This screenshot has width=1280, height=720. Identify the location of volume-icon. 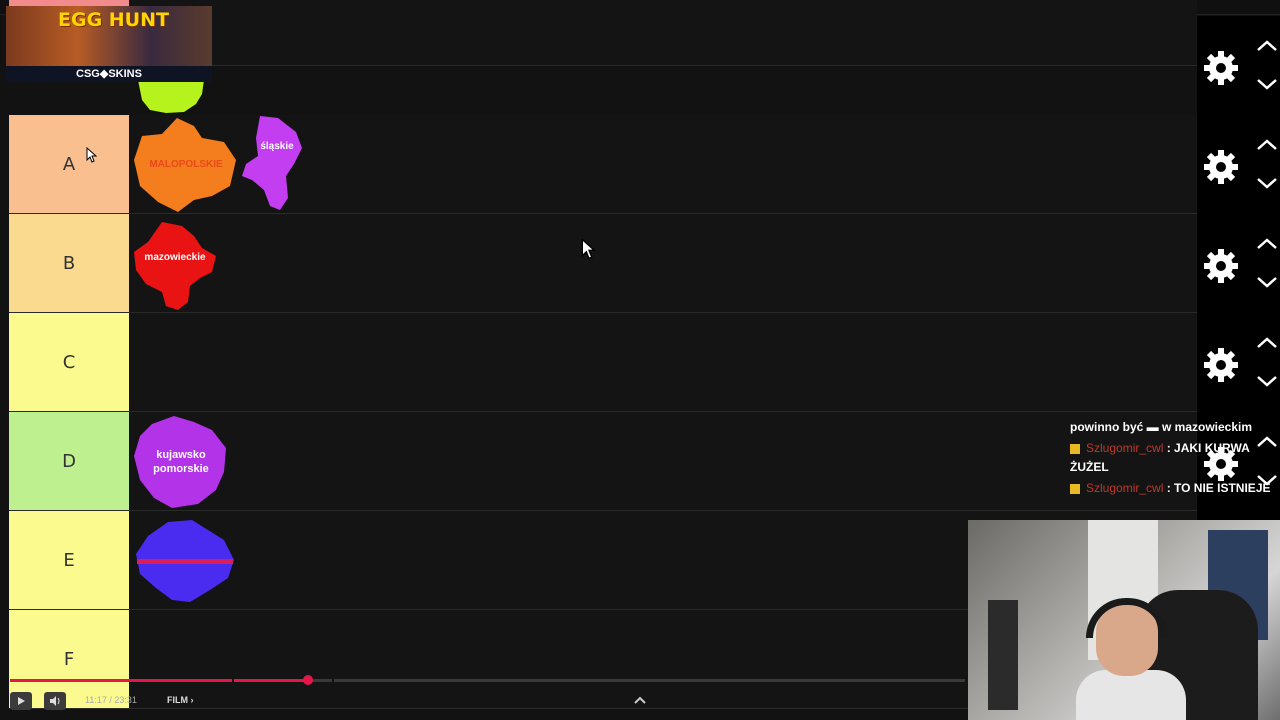
(55, 701).